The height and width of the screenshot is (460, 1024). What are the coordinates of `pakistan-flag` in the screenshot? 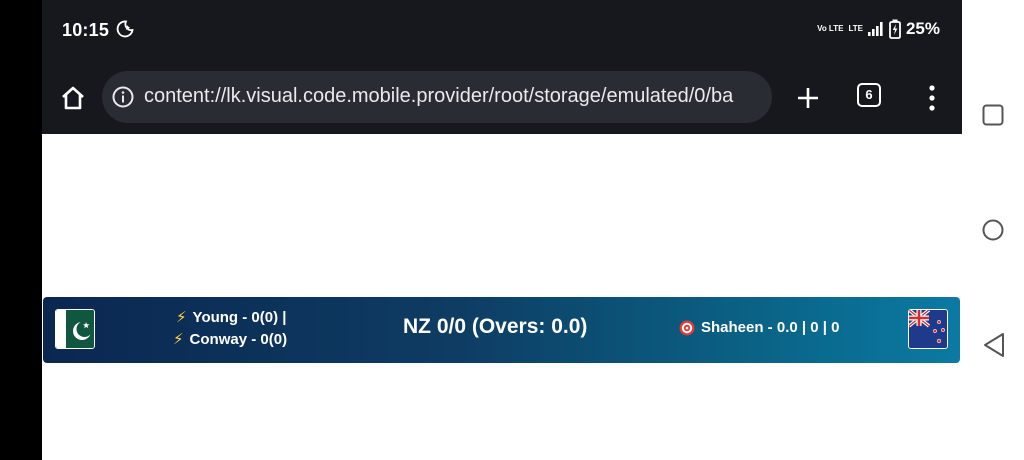 It's located at (75, 329).